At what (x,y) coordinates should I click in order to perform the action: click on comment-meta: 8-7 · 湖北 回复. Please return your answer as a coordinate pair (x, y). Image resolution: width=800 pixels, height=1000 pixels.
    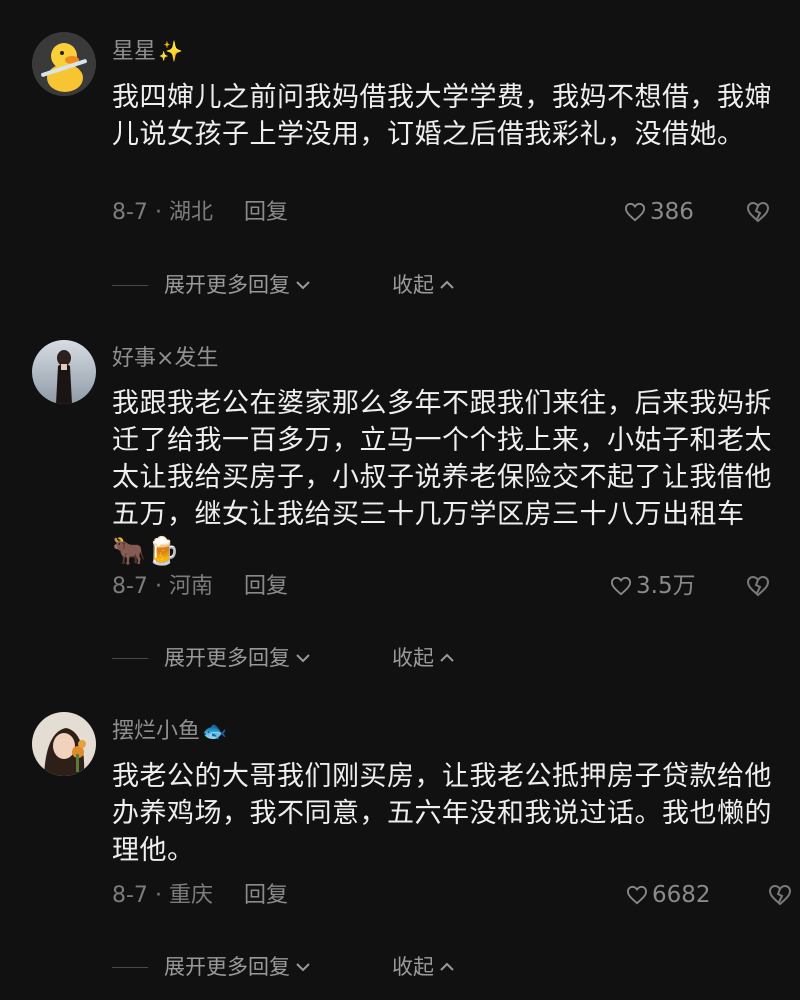
    Looking at the image, I should click on (200, 213).